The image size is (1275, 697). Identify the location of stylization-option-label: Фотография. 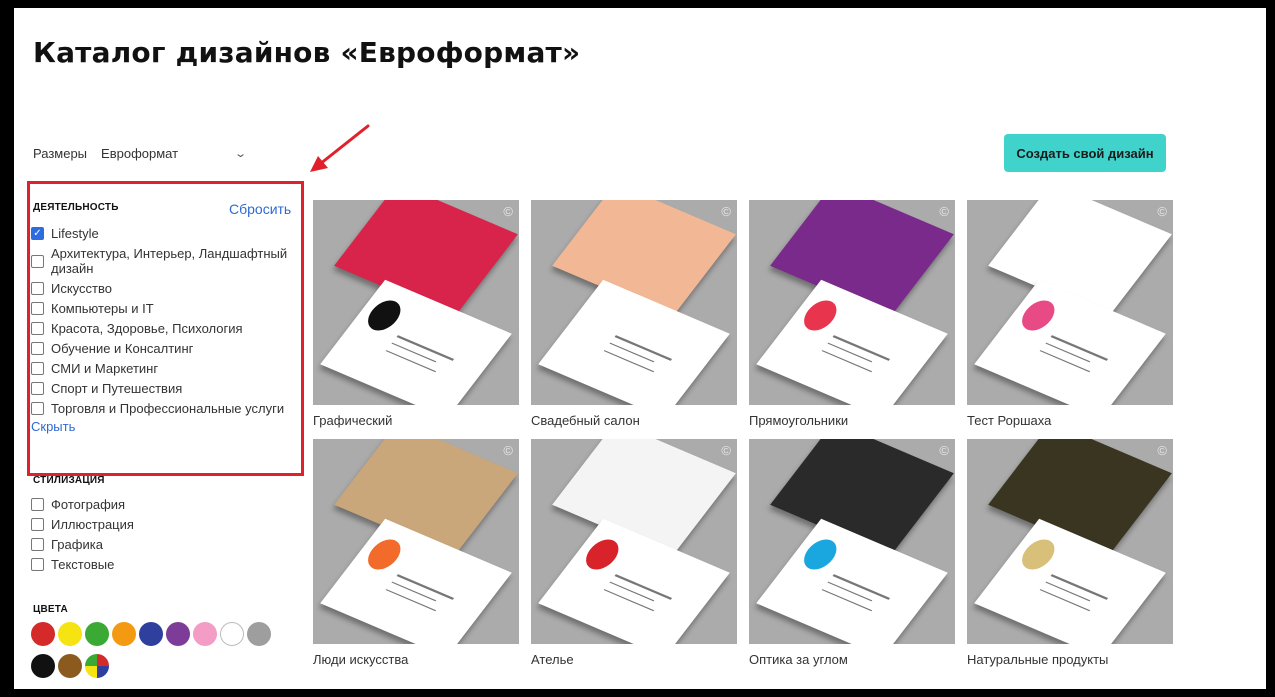
(88, 504).